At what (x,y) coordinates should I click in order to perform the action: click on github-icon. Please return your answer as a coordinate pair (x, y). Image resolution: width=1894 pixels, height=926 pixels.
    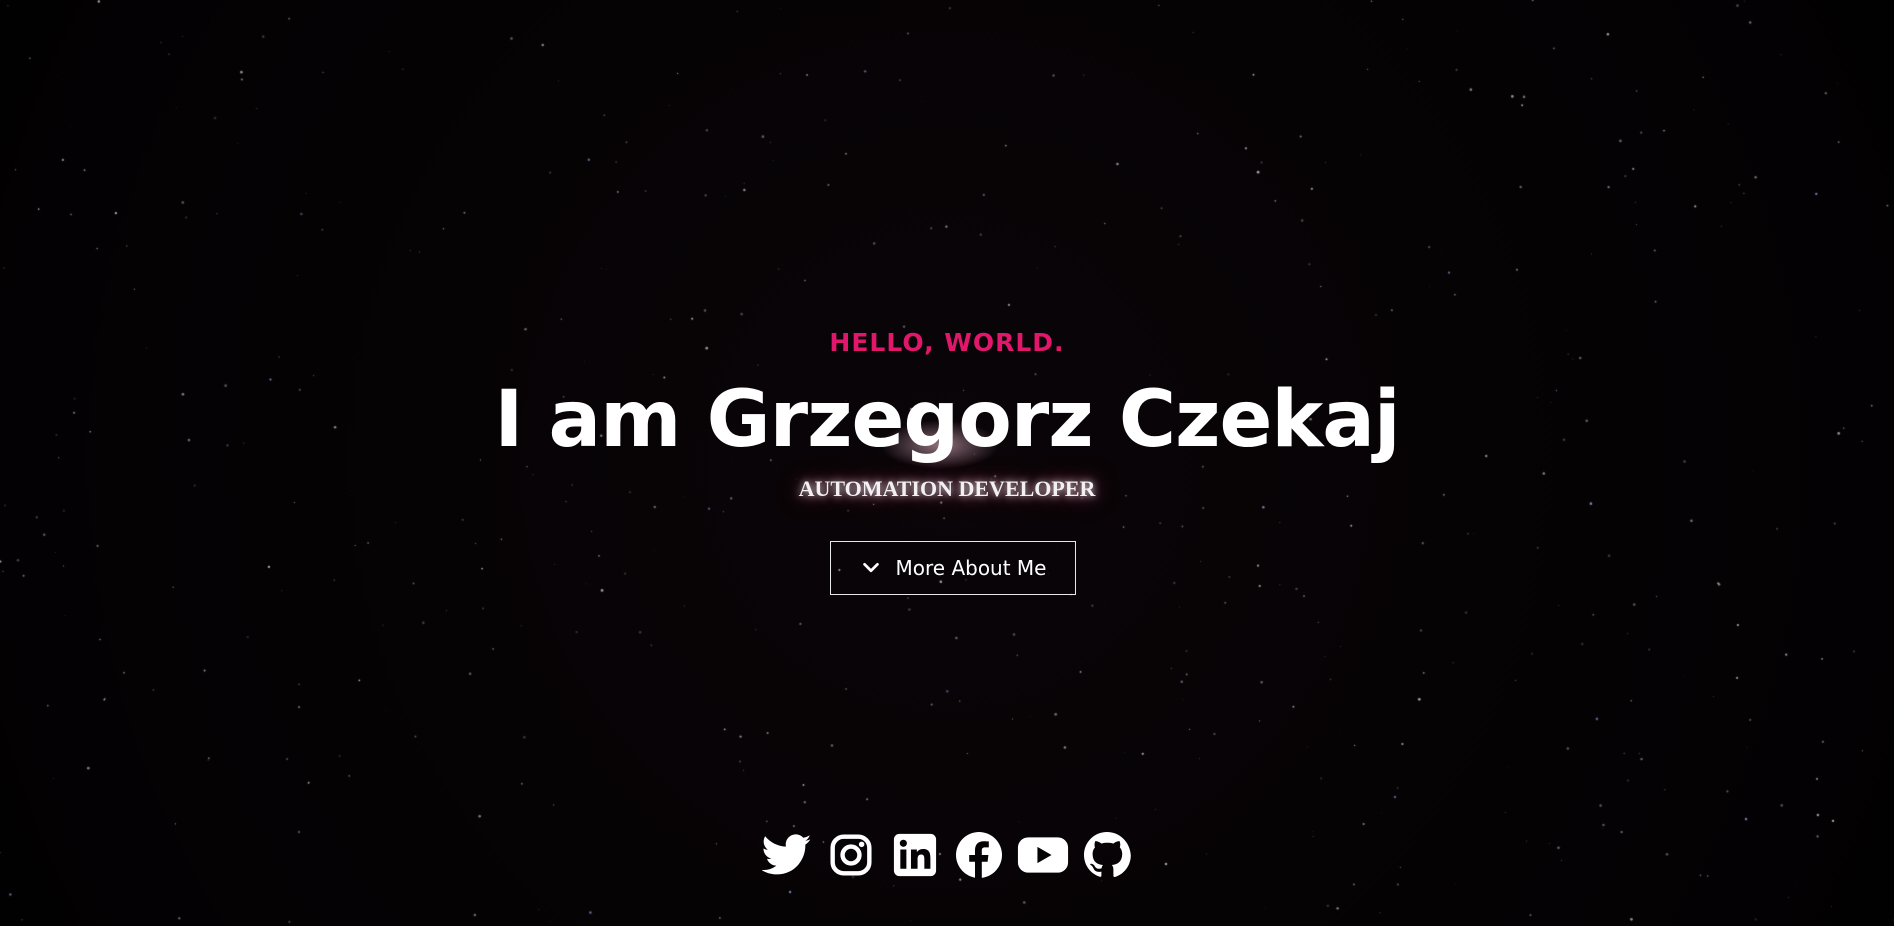
    Looking at the image, I should click on (1107, 855).